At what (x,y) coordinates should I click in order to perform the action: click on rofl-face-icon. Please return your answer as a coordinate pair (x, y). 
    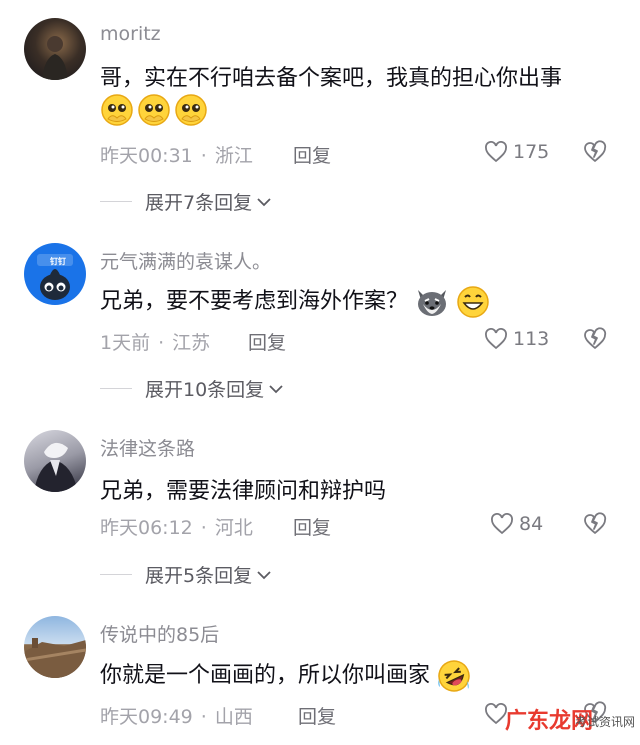
    Looking at the image, I should click on (454, 676).